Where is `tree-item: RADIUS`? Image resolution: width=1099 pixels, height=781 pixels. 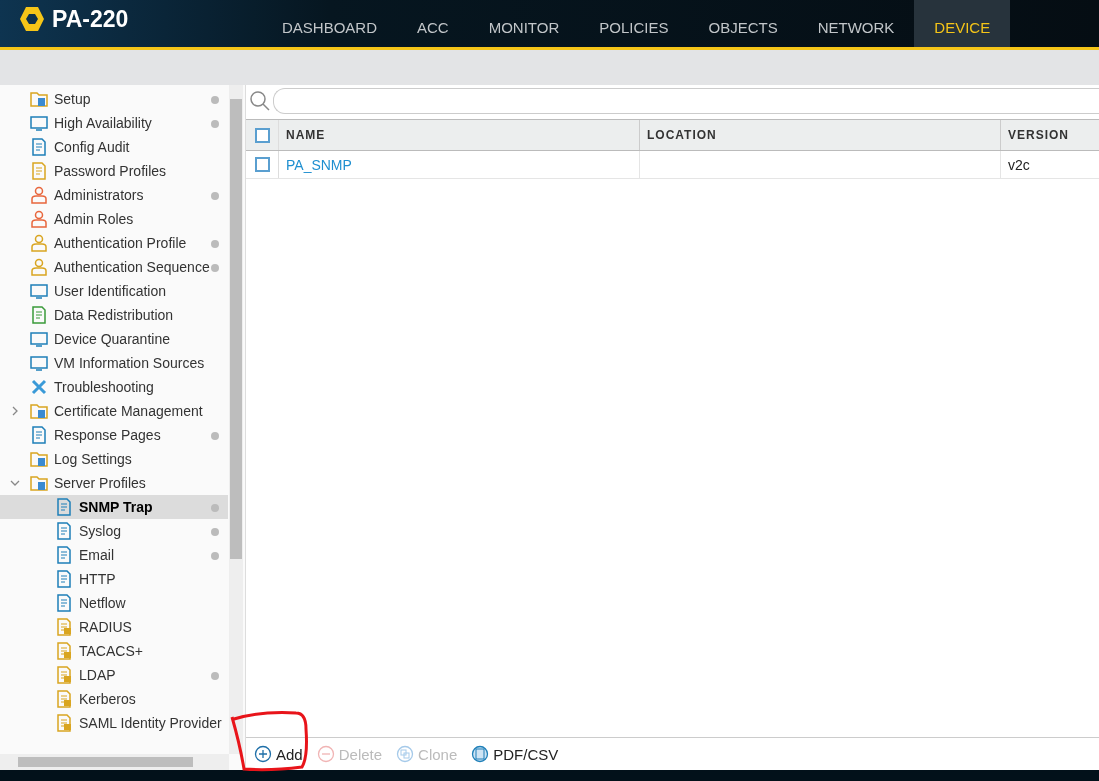
tree-item: RADIUS is located at coordinates (114, 627).